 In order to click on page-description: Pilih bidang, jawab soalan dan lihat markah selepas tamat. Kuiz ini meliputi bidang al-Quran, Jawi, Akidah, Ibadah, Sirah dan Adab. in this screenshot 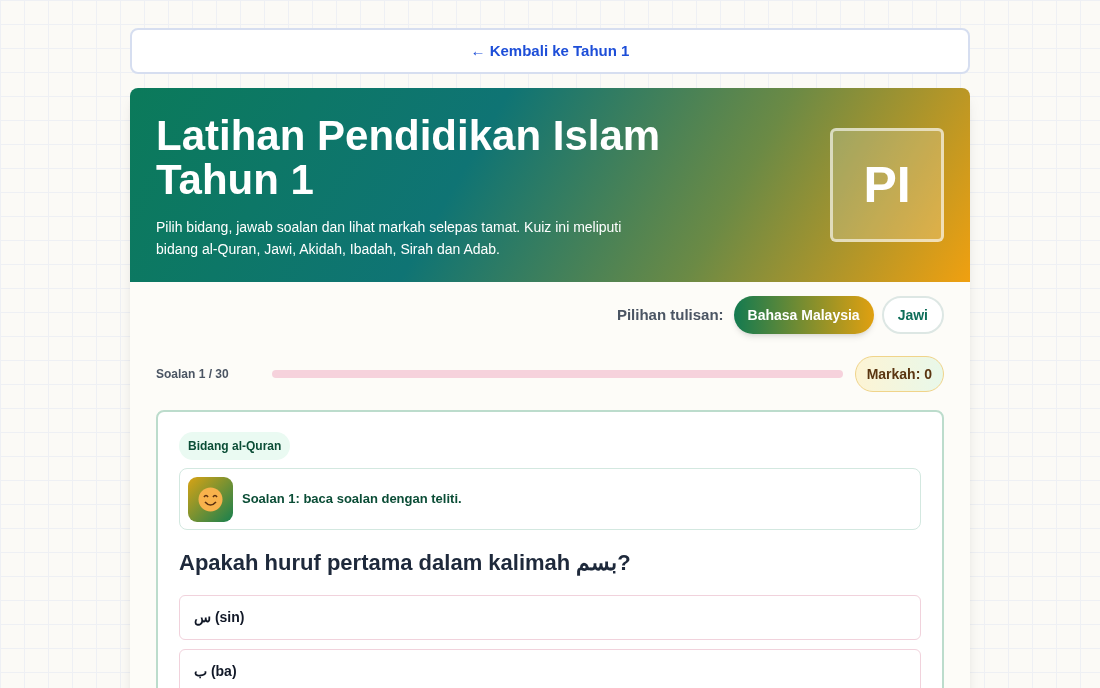, I will do `click(389, 238)`.